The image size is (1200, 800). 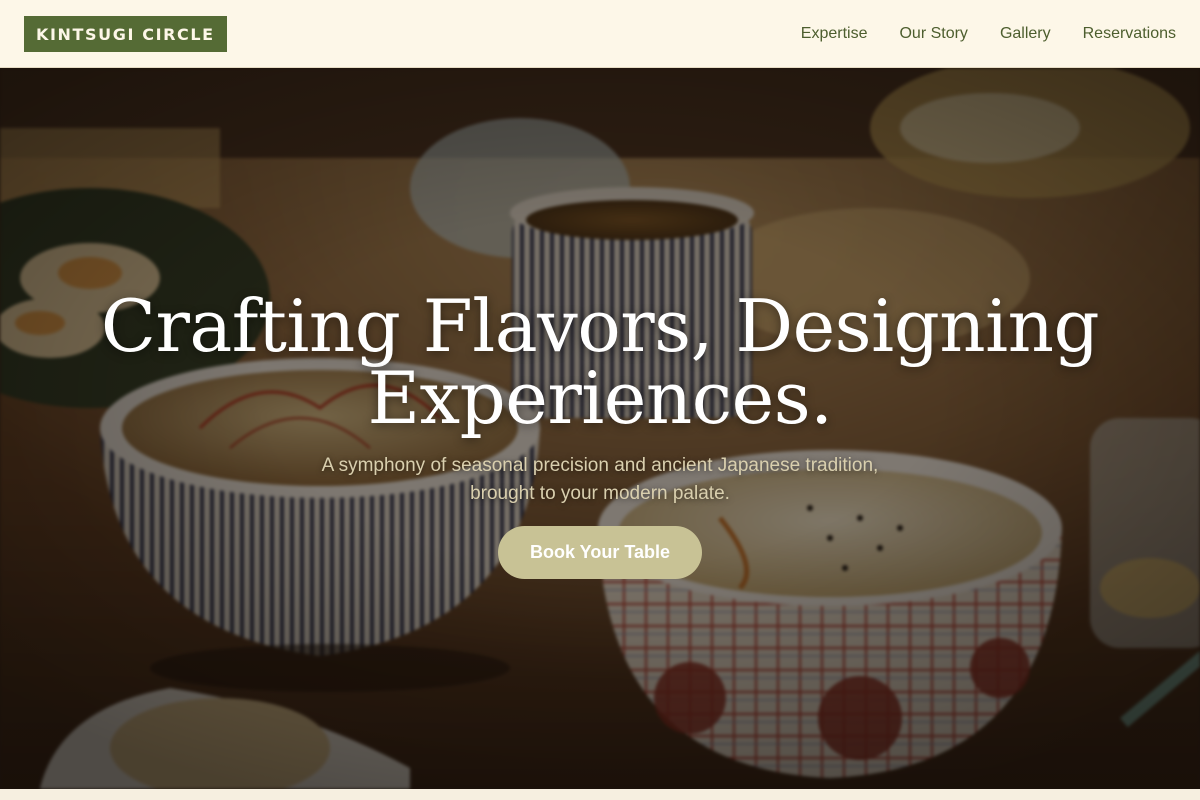 What do you see at coordinates (834, 34) in the screenshot?
I see `nav-link-expertise: Expertise` at bounding box center [834, 34].